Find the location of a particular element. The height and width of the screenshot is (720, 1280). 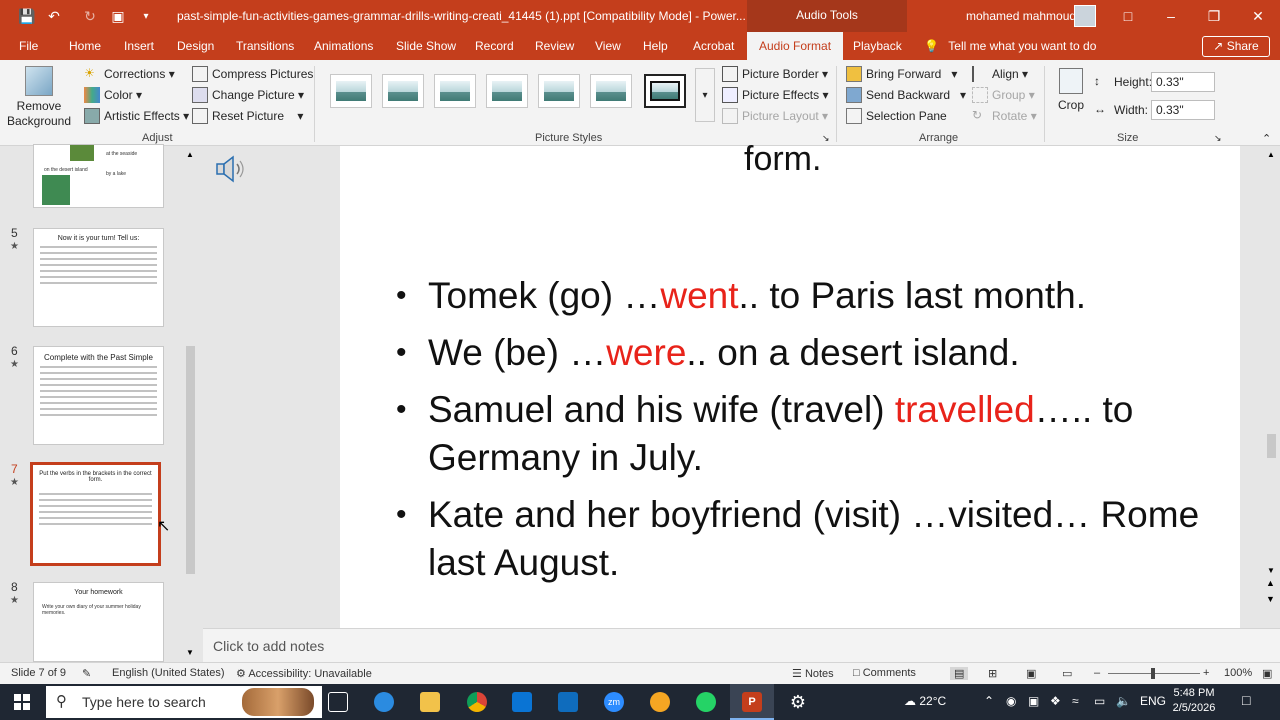

change-picture-button: Change Picture ▾ is located at coordinates (248, 95).